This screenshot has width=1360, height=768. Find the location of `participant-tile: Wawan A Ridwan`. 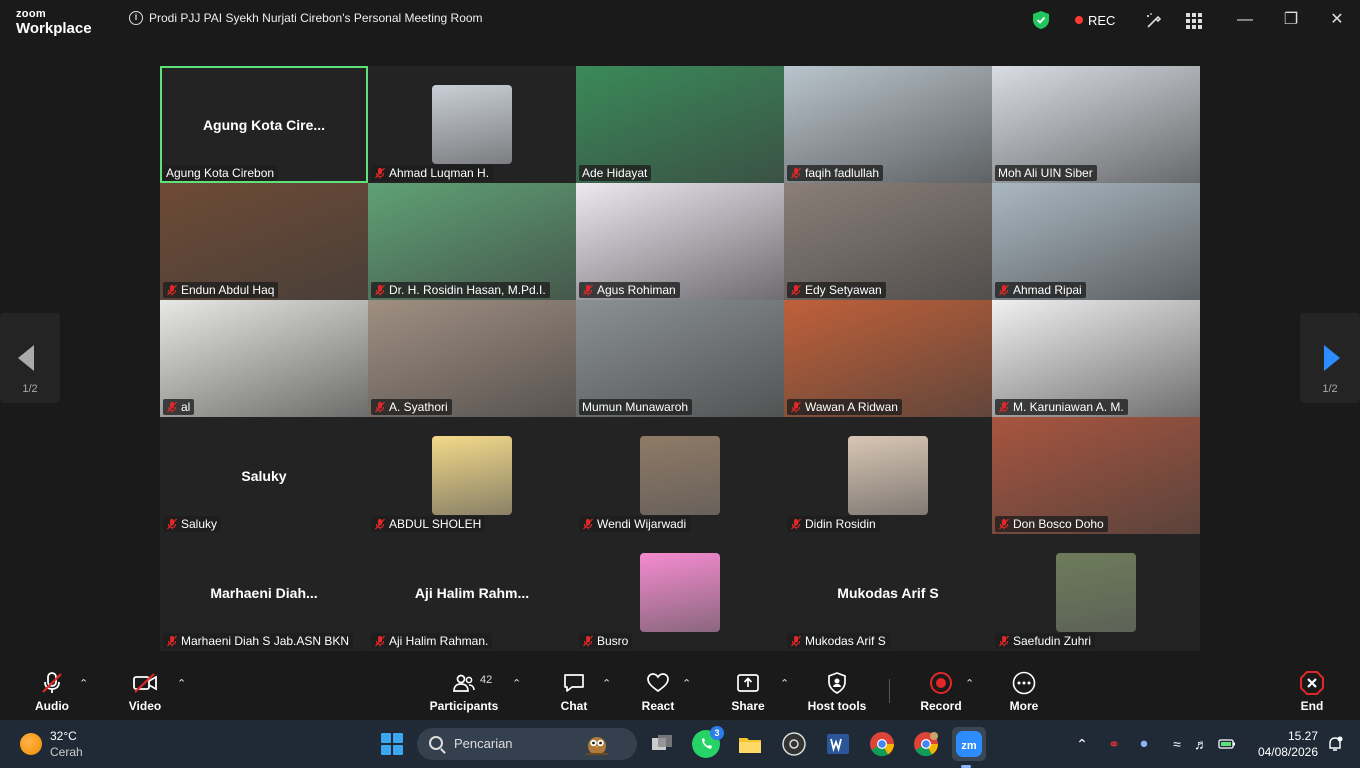

participant-tile: Wawan A Ridwan is located at coordinates (888, 358).